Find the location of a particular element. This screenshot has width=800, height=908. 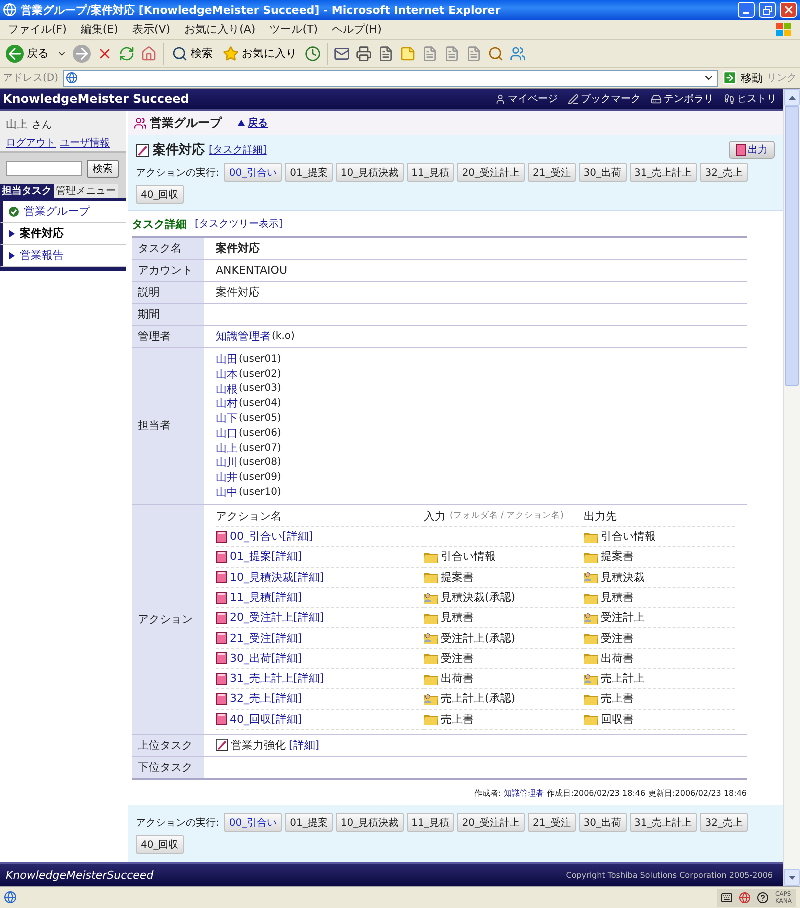

user-link: 山根 is located at coordinates (227, 389).